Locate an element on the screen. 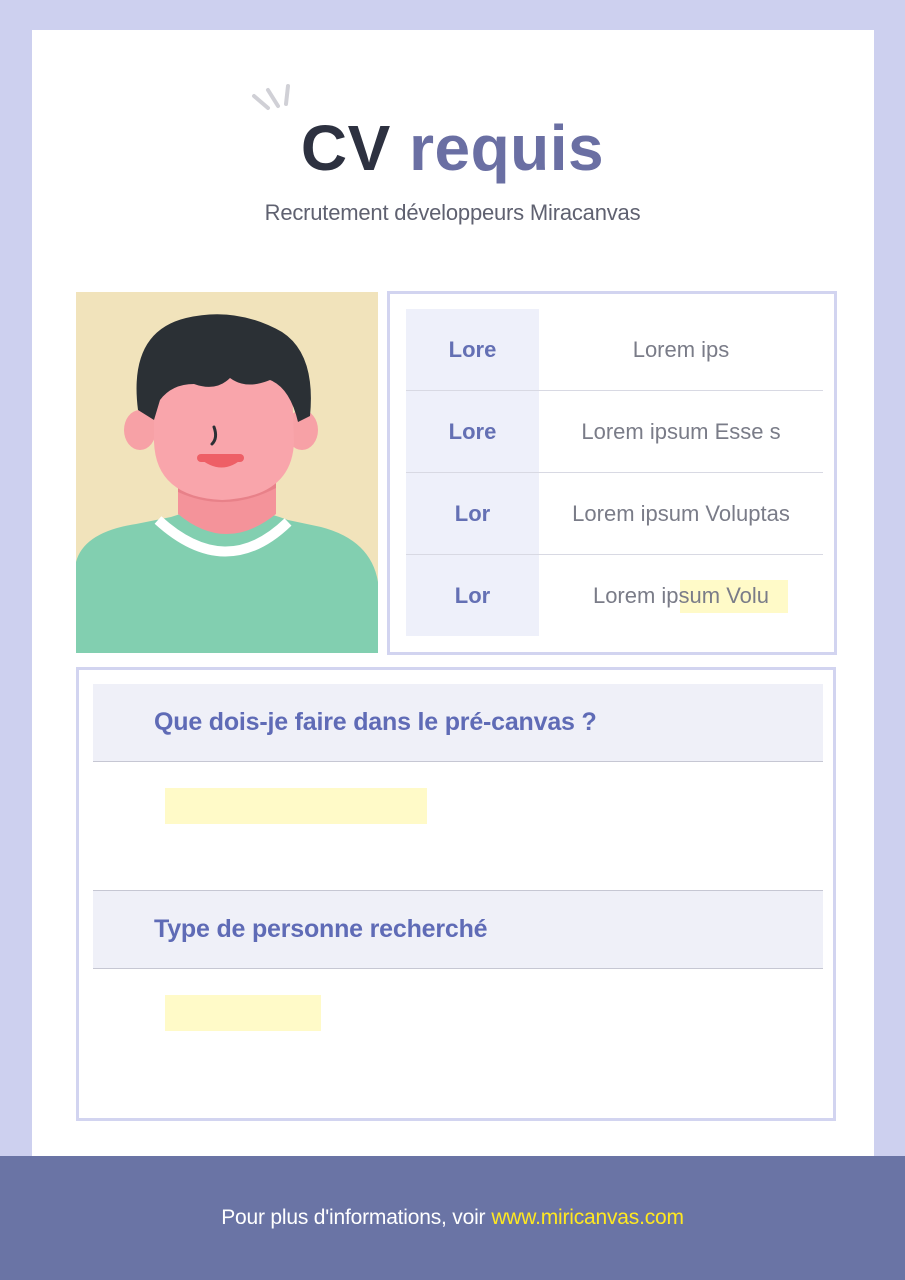  profile-photo is located at coordinates (227, 472).